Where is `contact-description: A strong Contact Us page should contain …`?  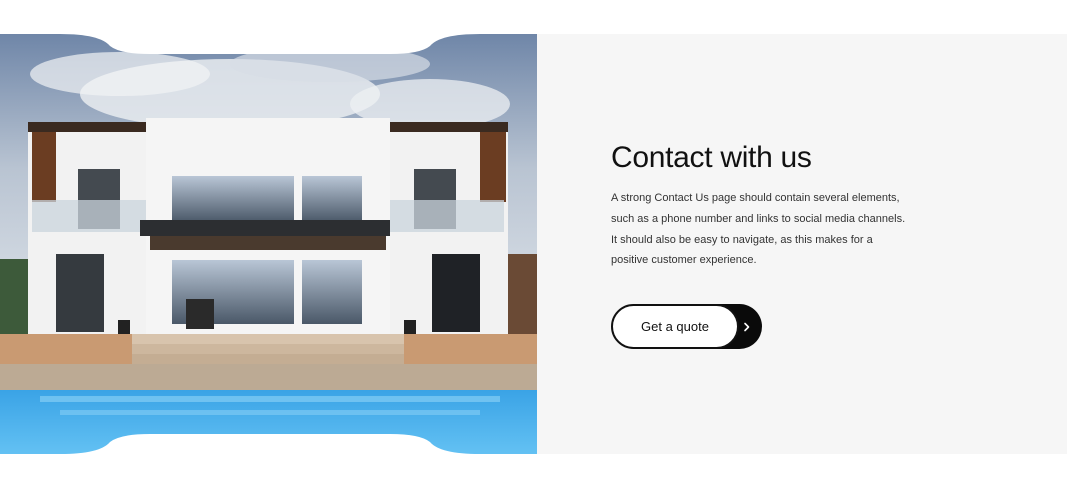
contact-description: A strong Contact Us page should contain … is located at coordinates (821, 229).